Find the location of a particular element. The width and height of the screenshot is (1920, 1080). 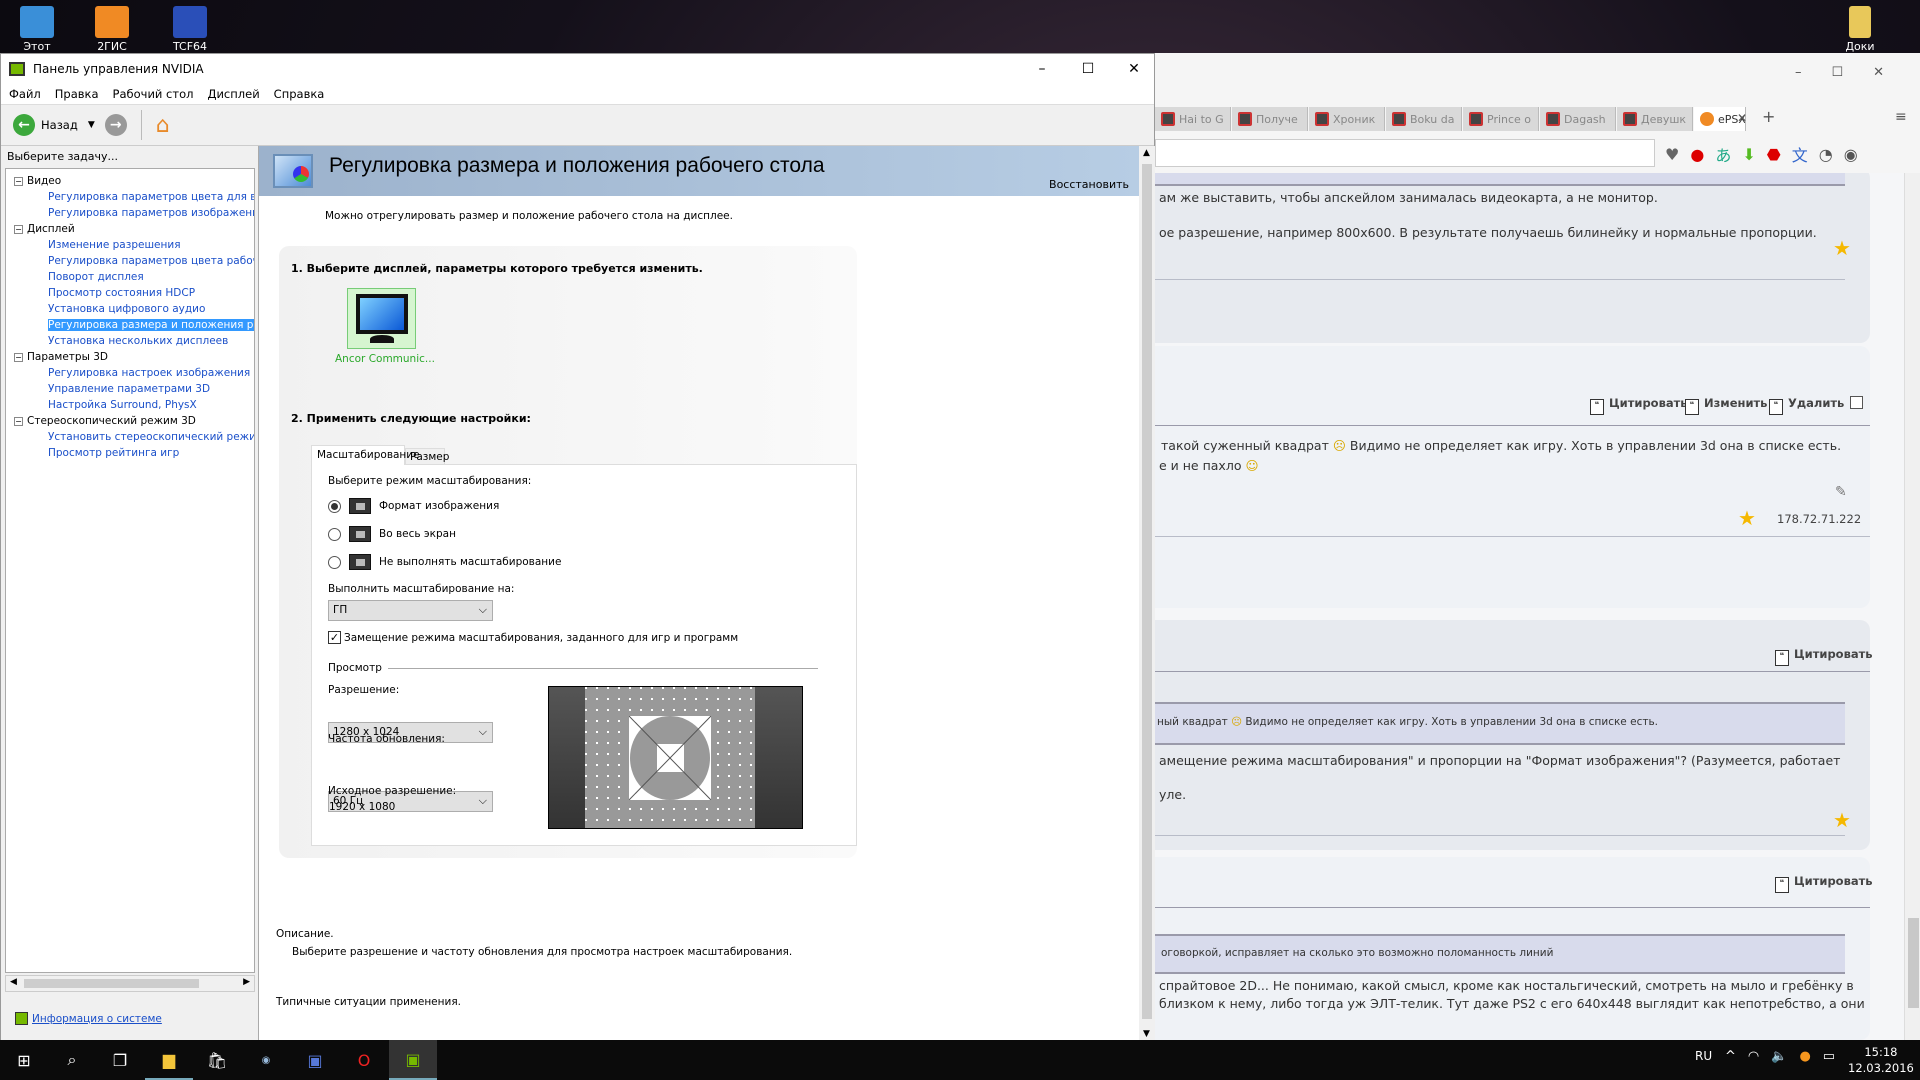

menu-icon: ≡ is located at coordinates (1901, 117).